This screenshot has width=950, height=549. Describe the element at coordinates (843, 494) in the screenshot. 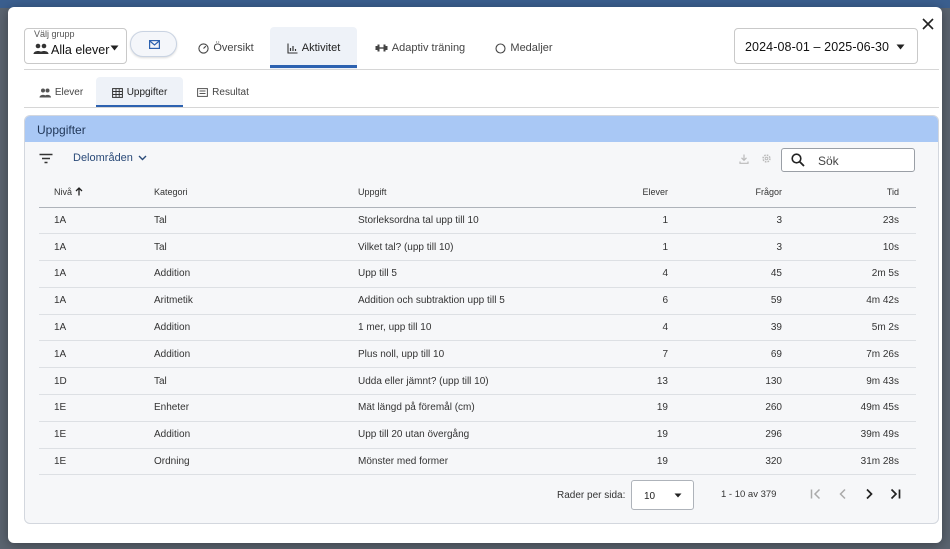

I see `previous-page-icon` at that location.